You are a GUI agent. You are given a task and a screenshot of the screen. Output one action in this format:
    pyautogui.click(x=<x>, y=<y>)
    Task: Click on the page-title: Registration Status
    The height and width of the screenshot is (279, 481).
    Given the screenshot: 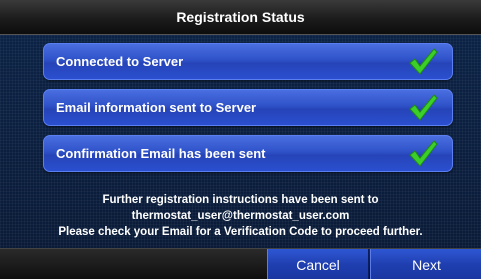 What is the action you would take?
    pyautogui.click(x=240, y=17)
    